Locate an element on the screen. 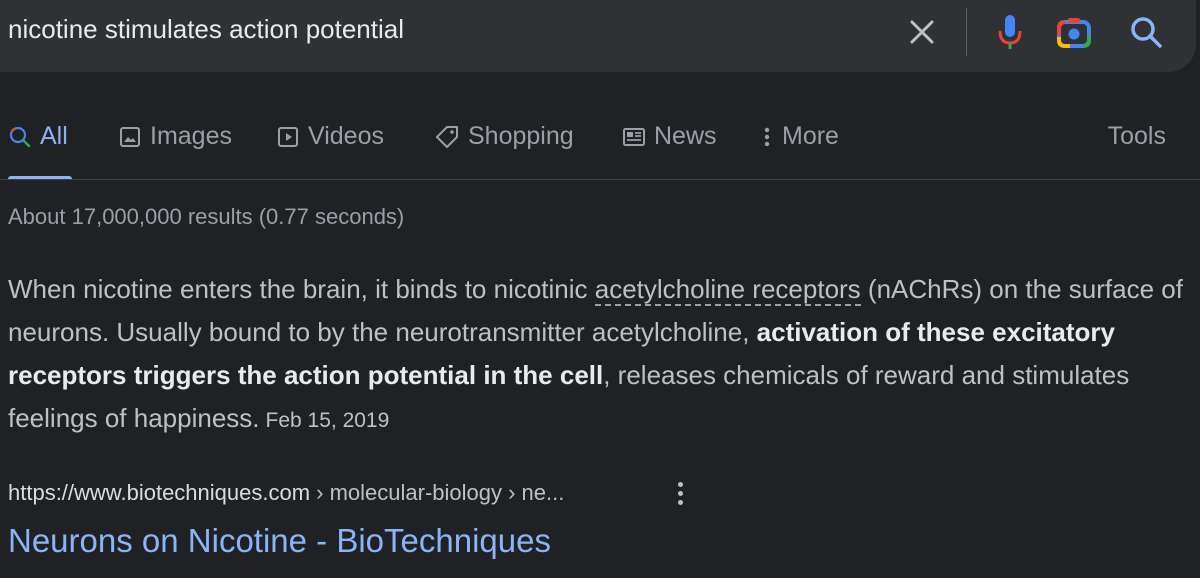 The height and width of the screenshot is (578, 1200). close-icon is located at coordinates (922, 32).